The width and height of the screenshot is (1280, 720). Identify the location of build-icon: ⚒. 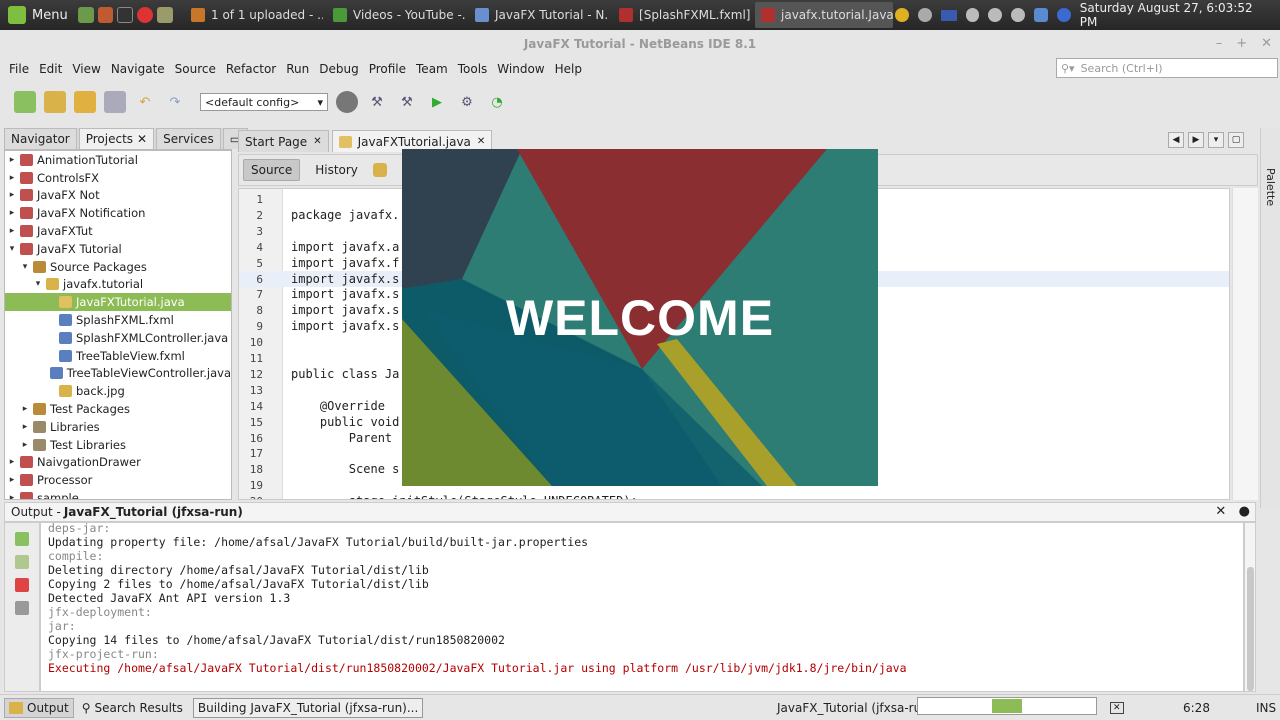
(377, 102).